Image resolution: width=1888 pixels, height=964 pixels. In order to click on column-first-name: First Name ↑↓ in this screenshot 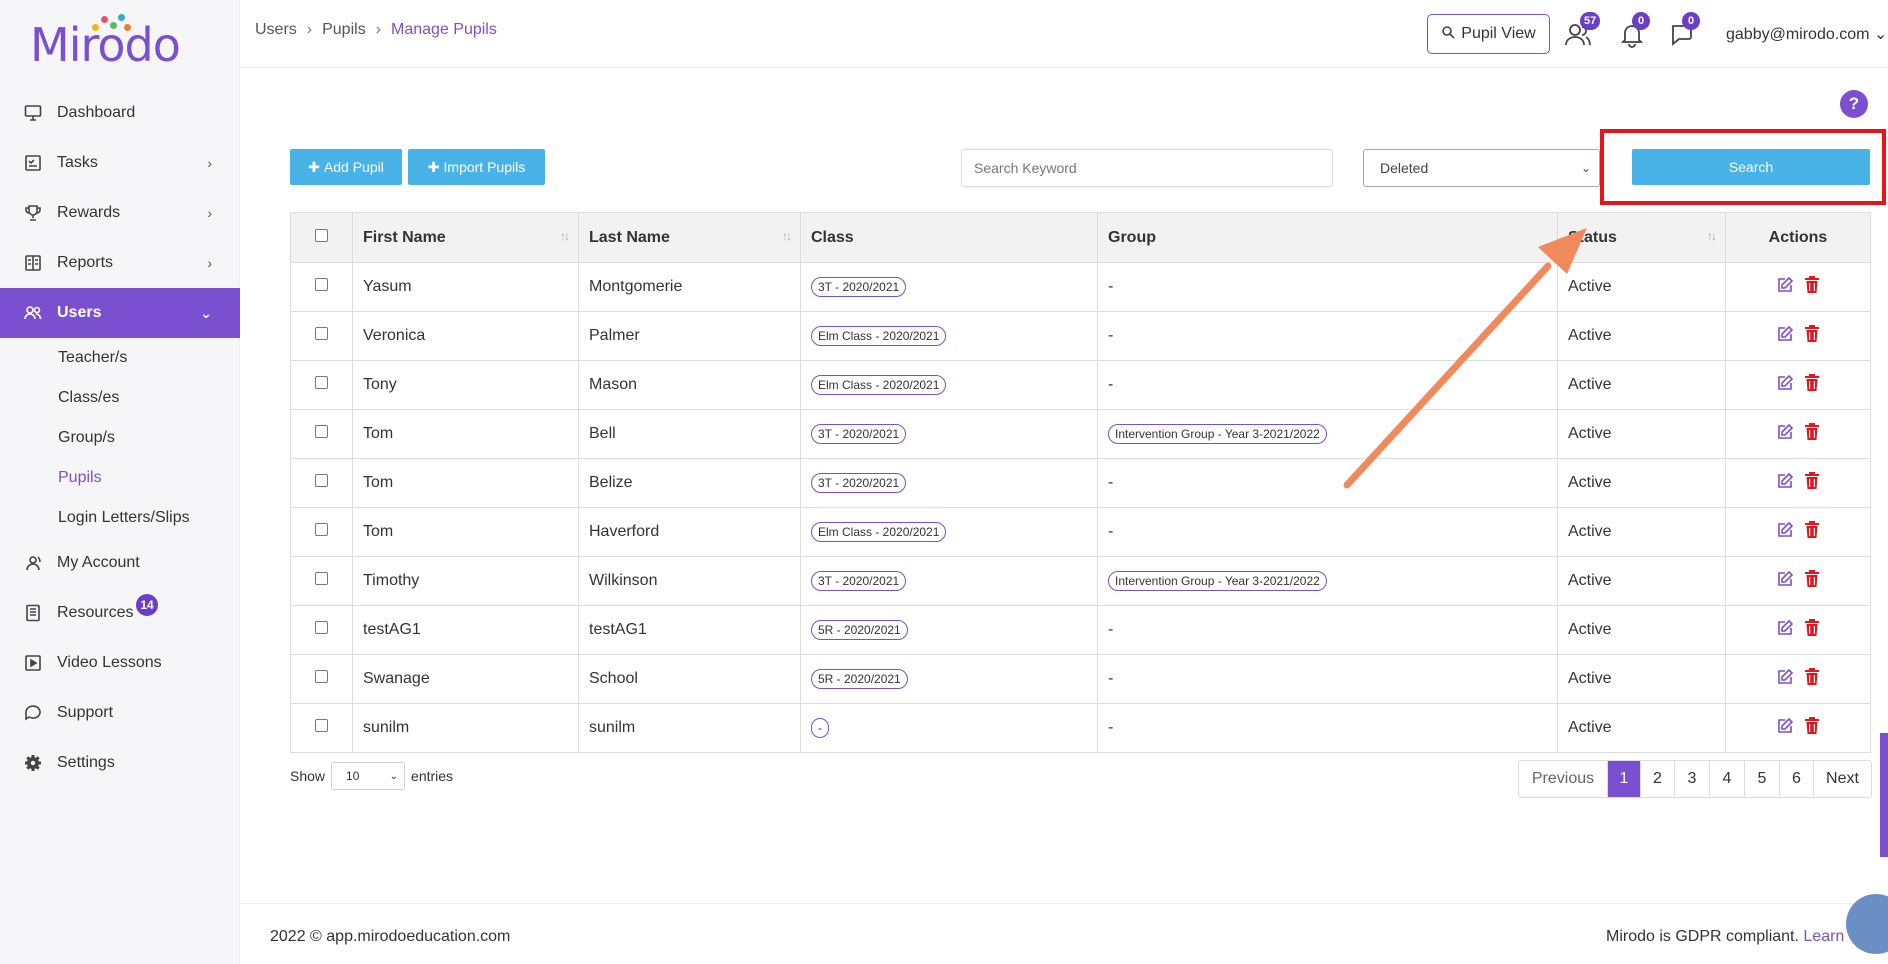, I will do `click(465, 237)`.